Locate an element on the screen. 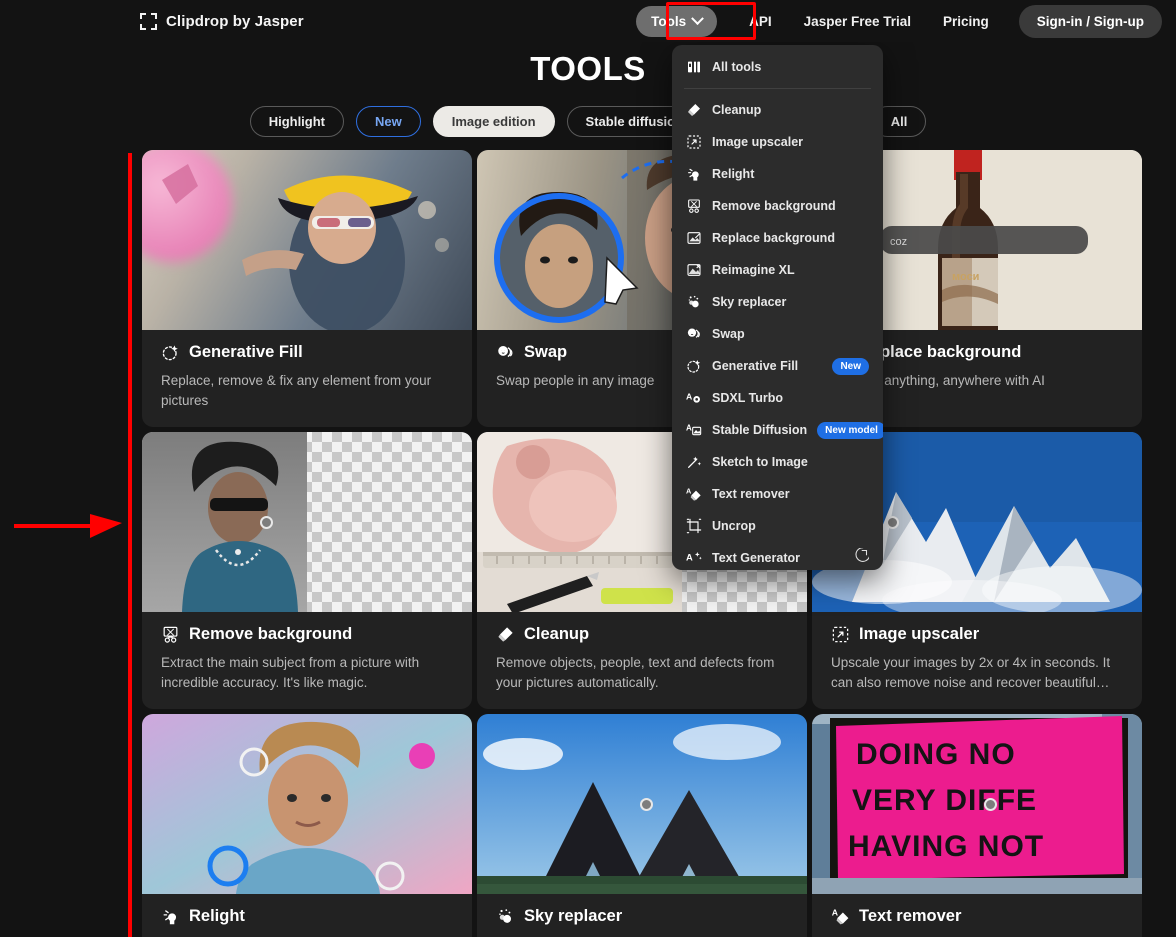 This screenshot has width=1176, height=937. dropdown-item-label: Text Generator is located at coordinates (756, 558).